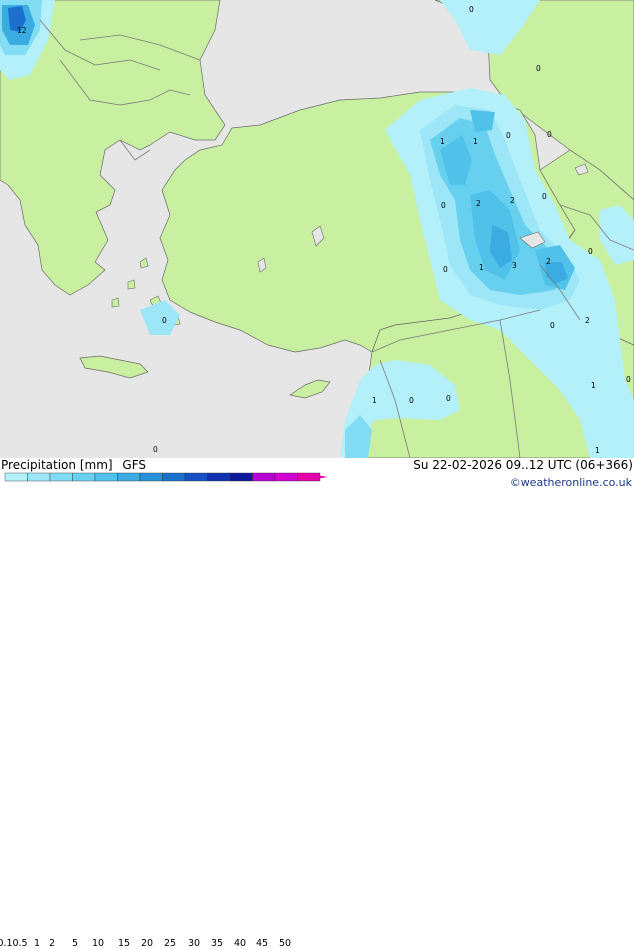 The image size is (634, 949). Describe the element at coordinates (52, 943) in the screenshot. I see `legend-tick-label: 2` at that location.